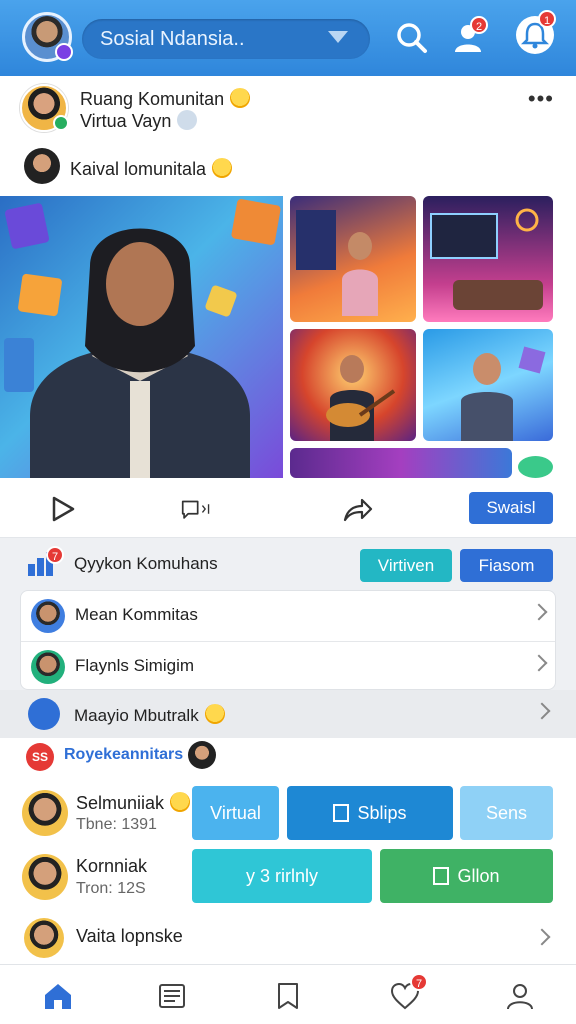  Describe the element at coordinates (288, 666) in the screenshot. I see `list-item: Flaynls Simigim` at that location.